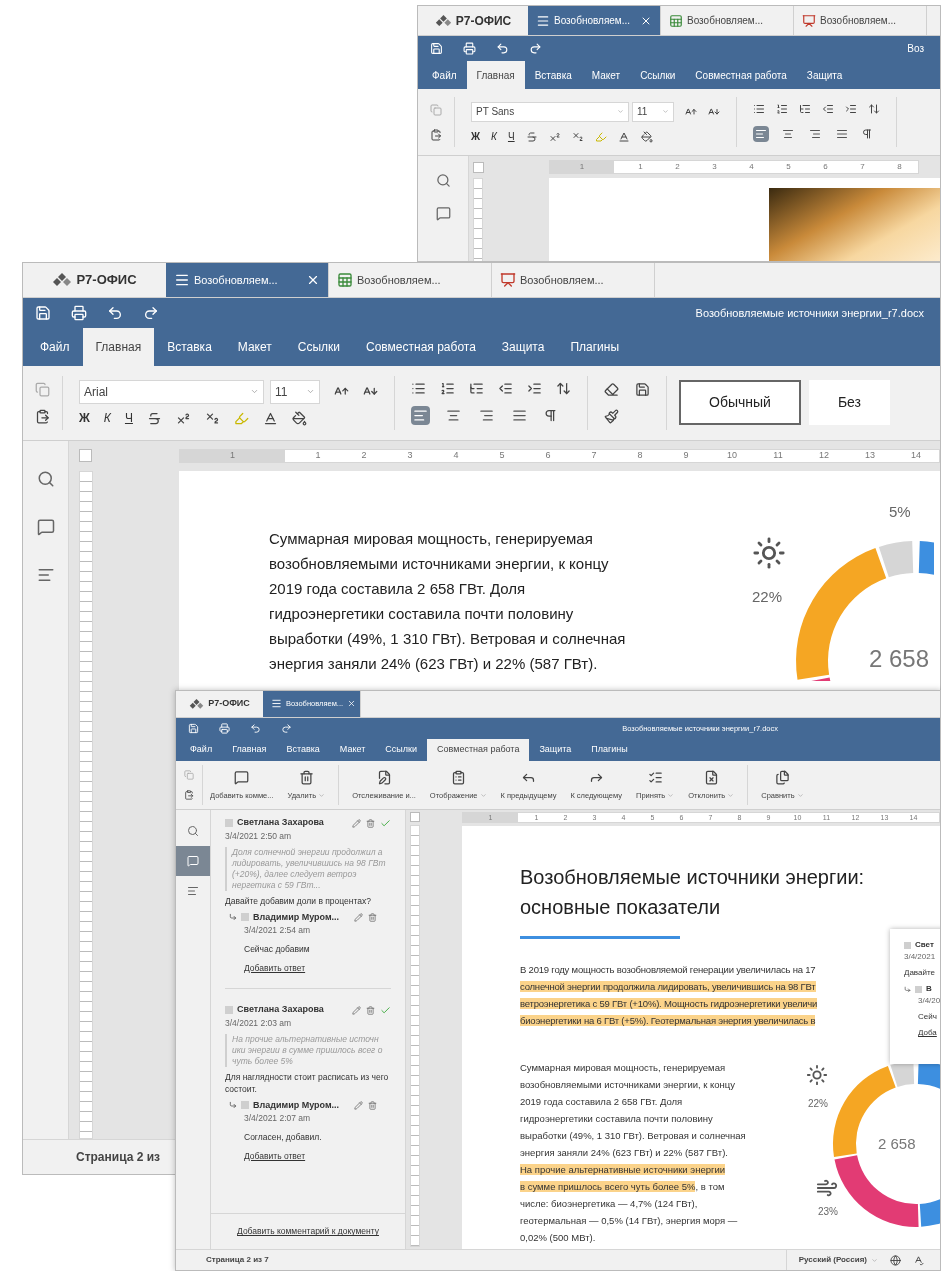 This screenshot has height=1271, width=941. What do you see at coordinates (611, 416) in the screenshot?
I see `copy-style-icon` at bounding box center [611, 416].